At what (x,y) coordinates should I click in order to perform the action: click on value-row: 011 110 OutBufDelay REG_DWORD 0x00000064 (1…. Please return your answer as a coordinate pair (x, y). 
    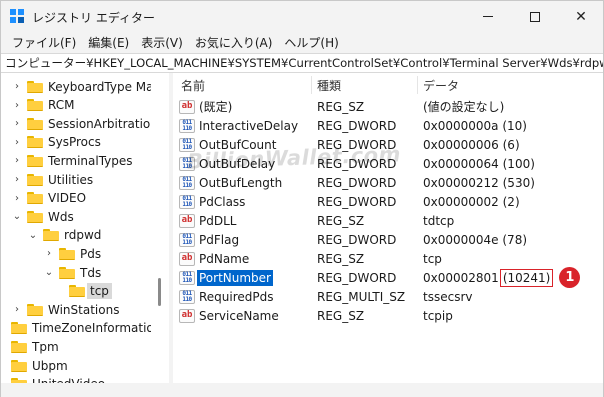
    Looking at the image, I should click on (388, 163).